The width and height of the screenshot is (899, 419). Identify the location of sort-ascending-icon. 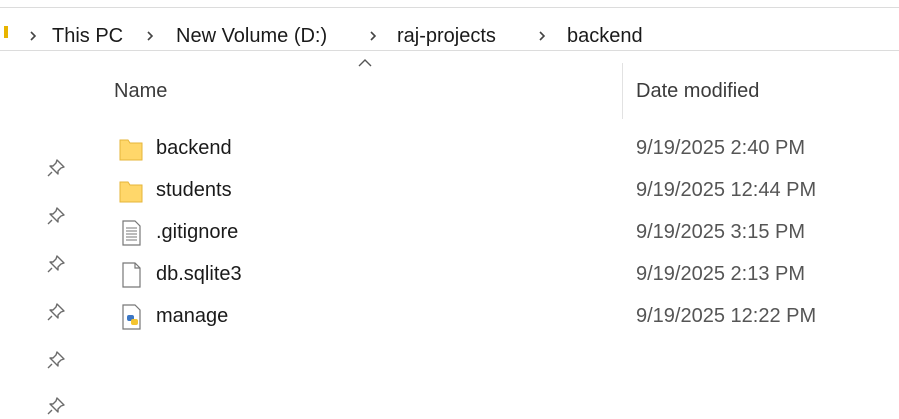
(365, 63).